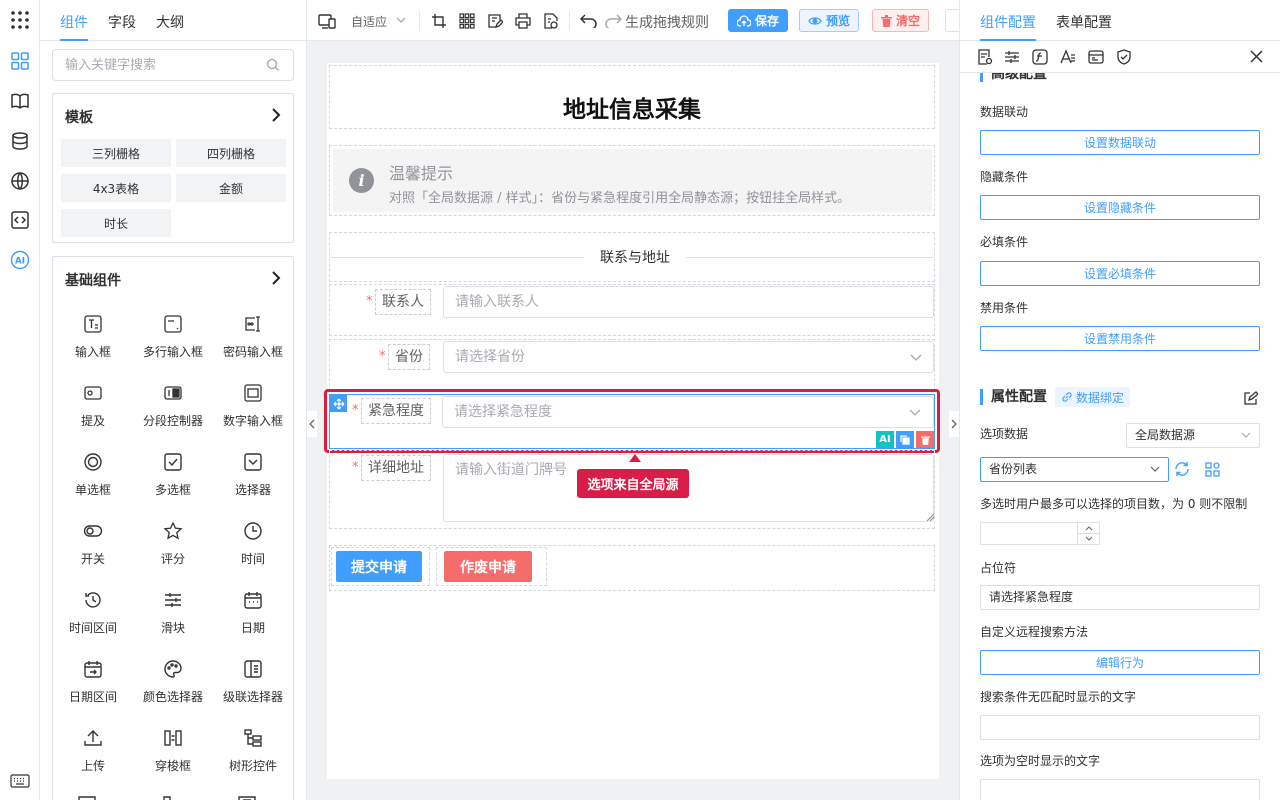 The width and height of the screenshot is (1280, 800). Describe the element at coordinates (439, 21) in the screenshot. I see `crop-icon` at that location.